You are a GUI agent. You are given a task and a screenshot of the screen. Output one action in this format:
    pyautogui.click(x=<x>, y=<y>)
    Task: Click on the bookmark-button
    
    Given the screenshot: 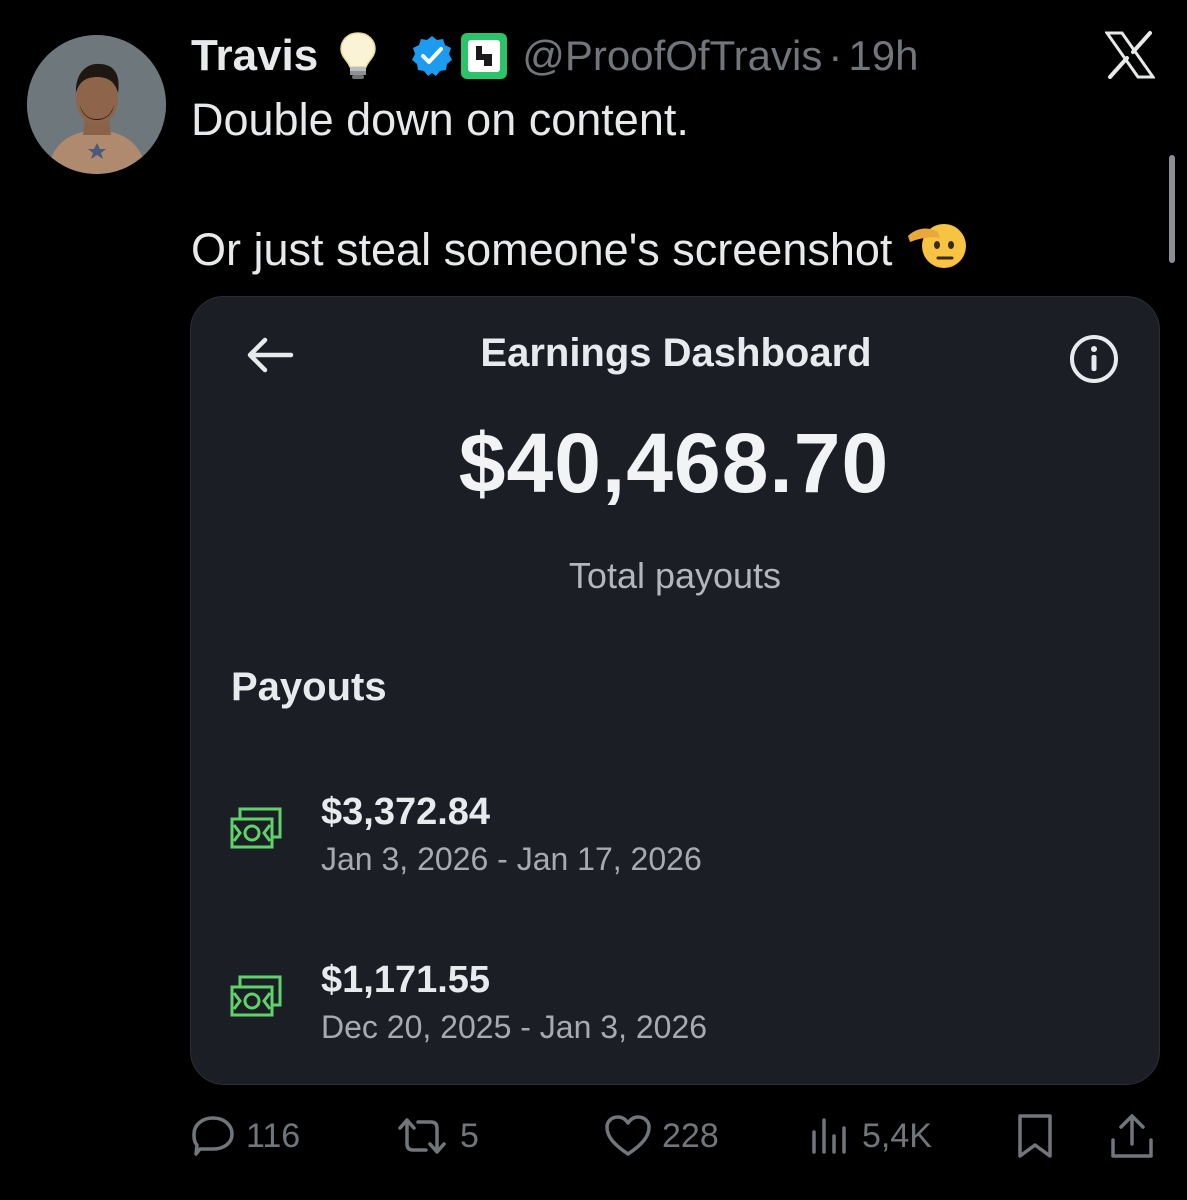 What is the action you would take?
    pyautogui.click(x=1035, y=1136)
    